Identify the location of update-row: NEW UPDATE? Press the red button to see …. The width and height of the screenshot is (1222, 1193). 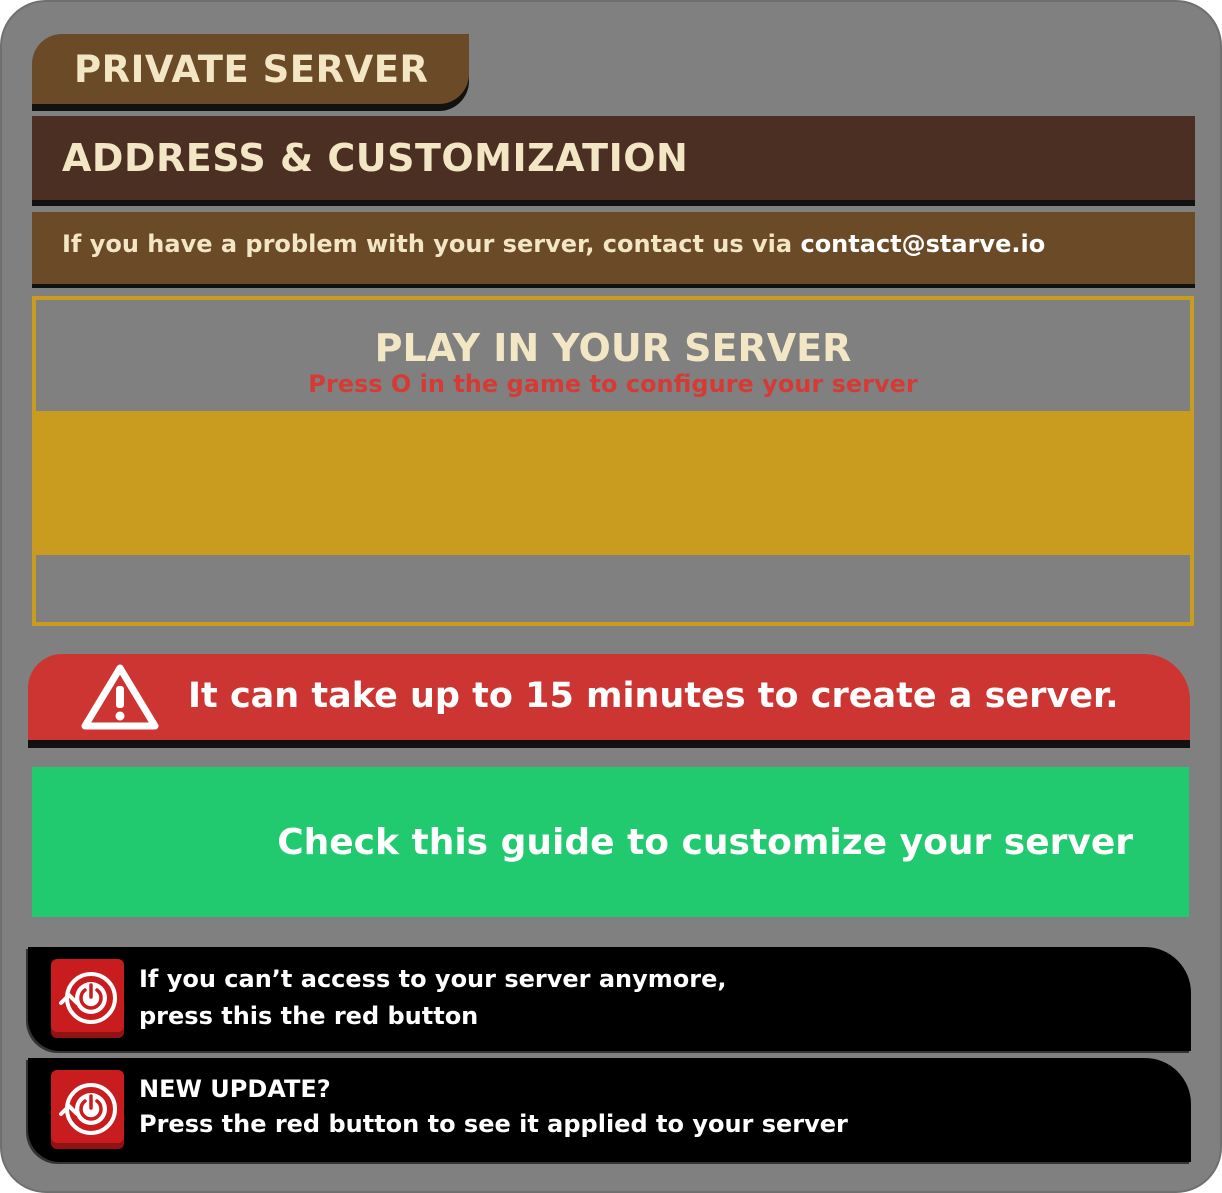
(609, 1110).